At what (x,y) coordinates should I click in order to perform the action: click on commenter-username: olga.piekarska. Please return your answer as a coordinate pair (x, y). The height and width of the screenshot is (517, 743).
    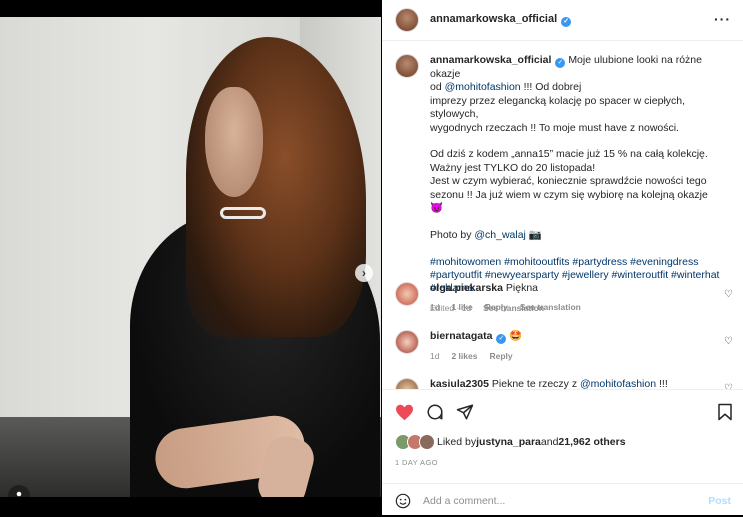
    Looking at the image, I should click on (466, 288).